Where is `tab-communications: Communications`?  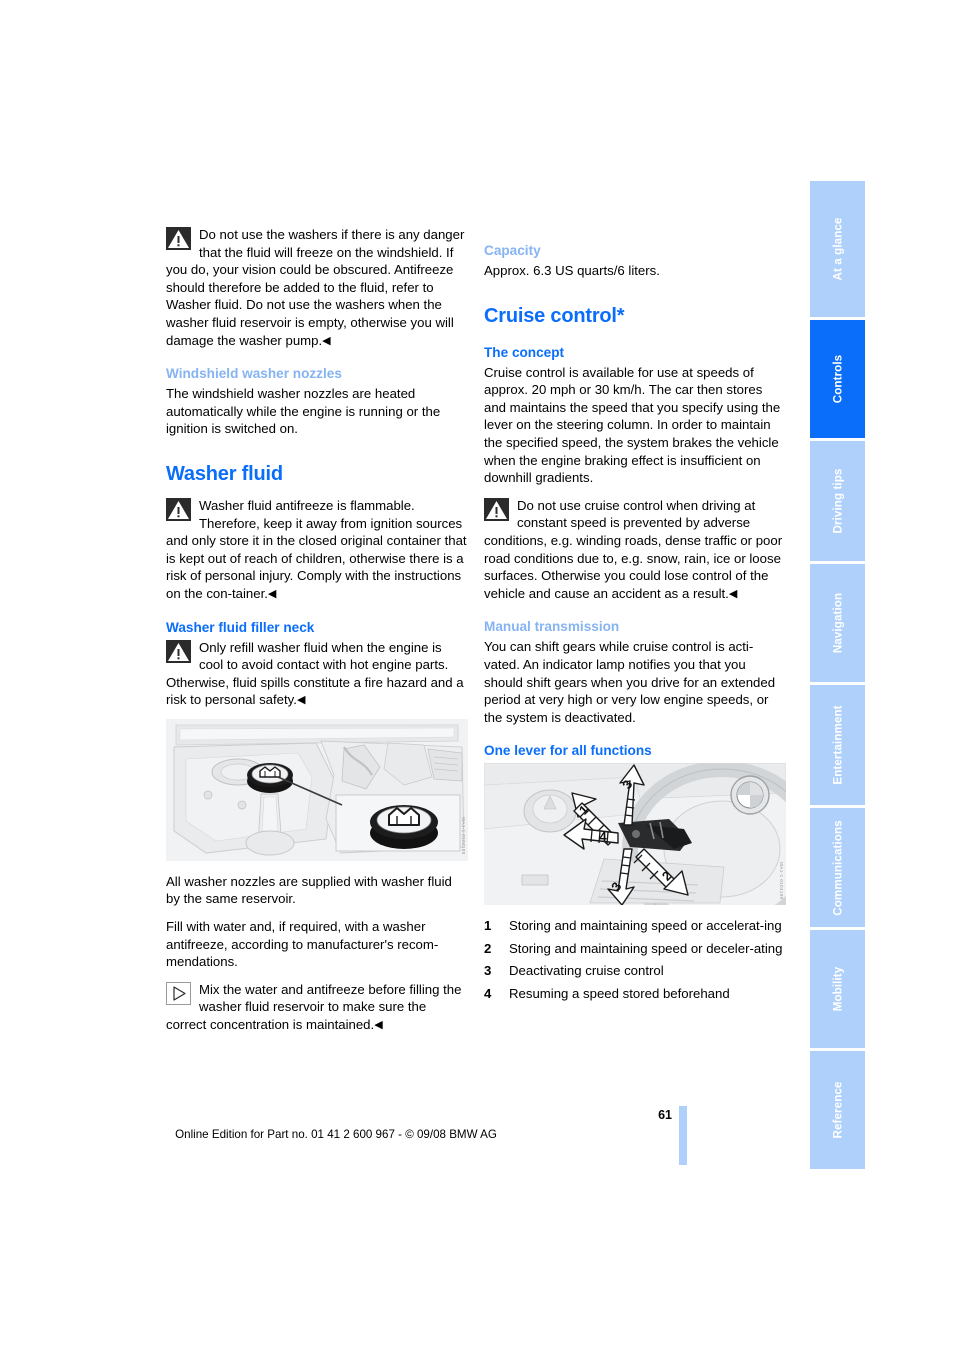
tab-communications: Communications is located at coordinates (837, 867).